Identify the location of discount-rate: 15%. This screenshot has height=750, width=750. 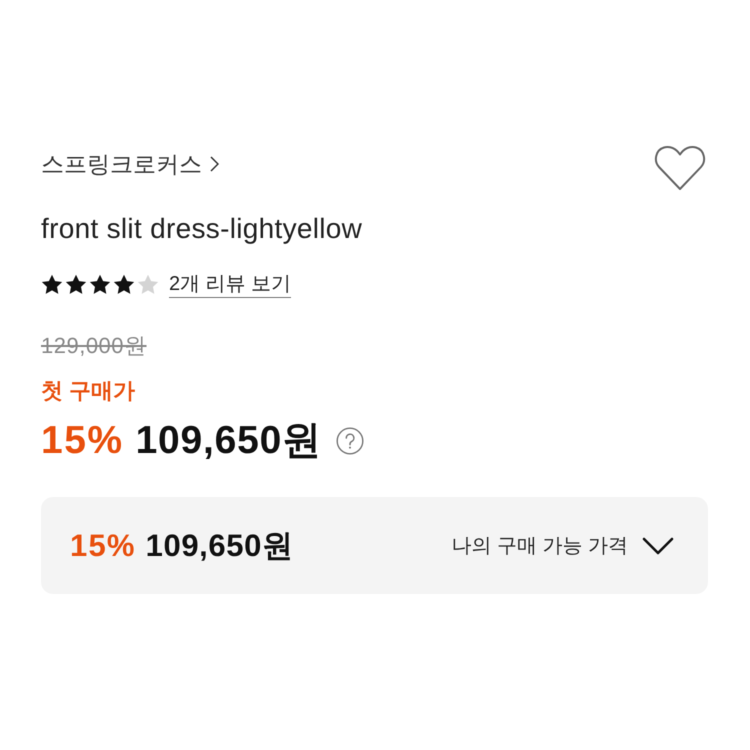
(82, 441).